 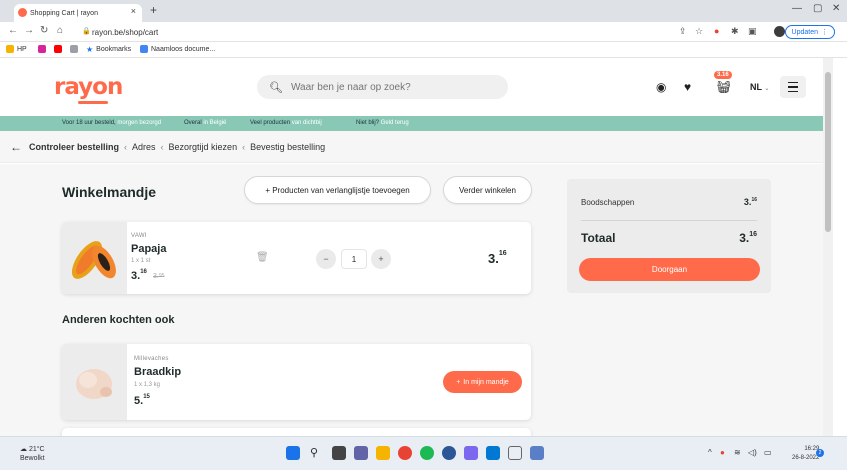 I want to click on usp-item: Voor 18 uur besteld, morgen bezorgd, so click(x=112, y=123).